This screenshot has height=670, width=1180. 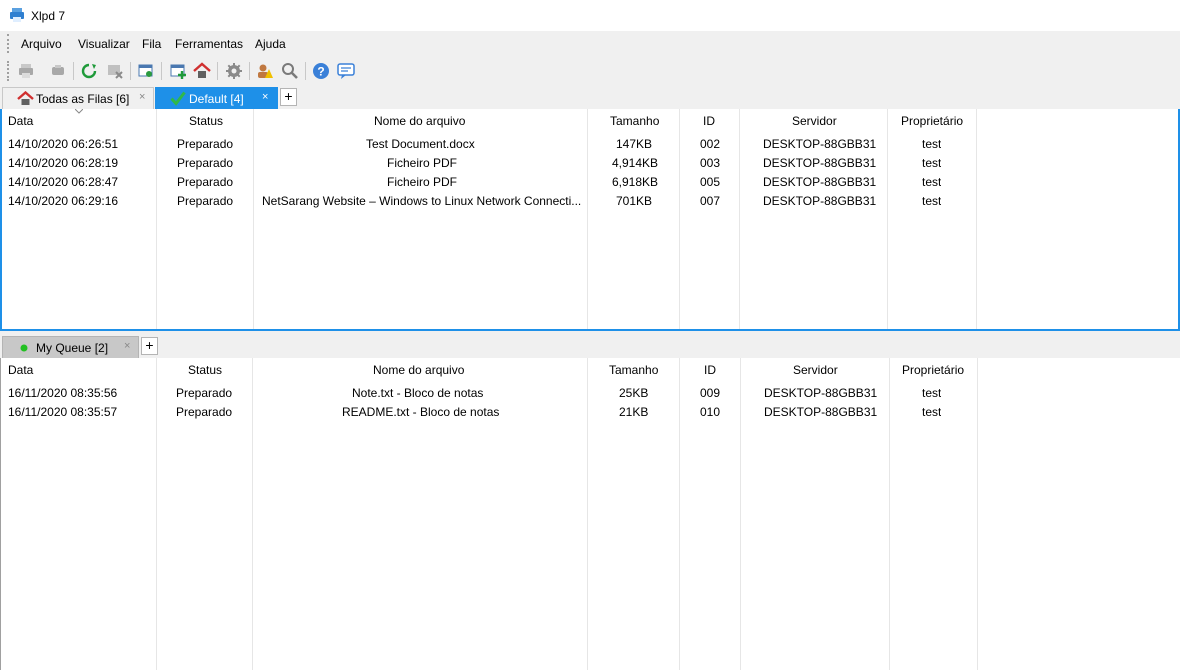 I want to click on cell-id: 009, so click(x=710, y=393).